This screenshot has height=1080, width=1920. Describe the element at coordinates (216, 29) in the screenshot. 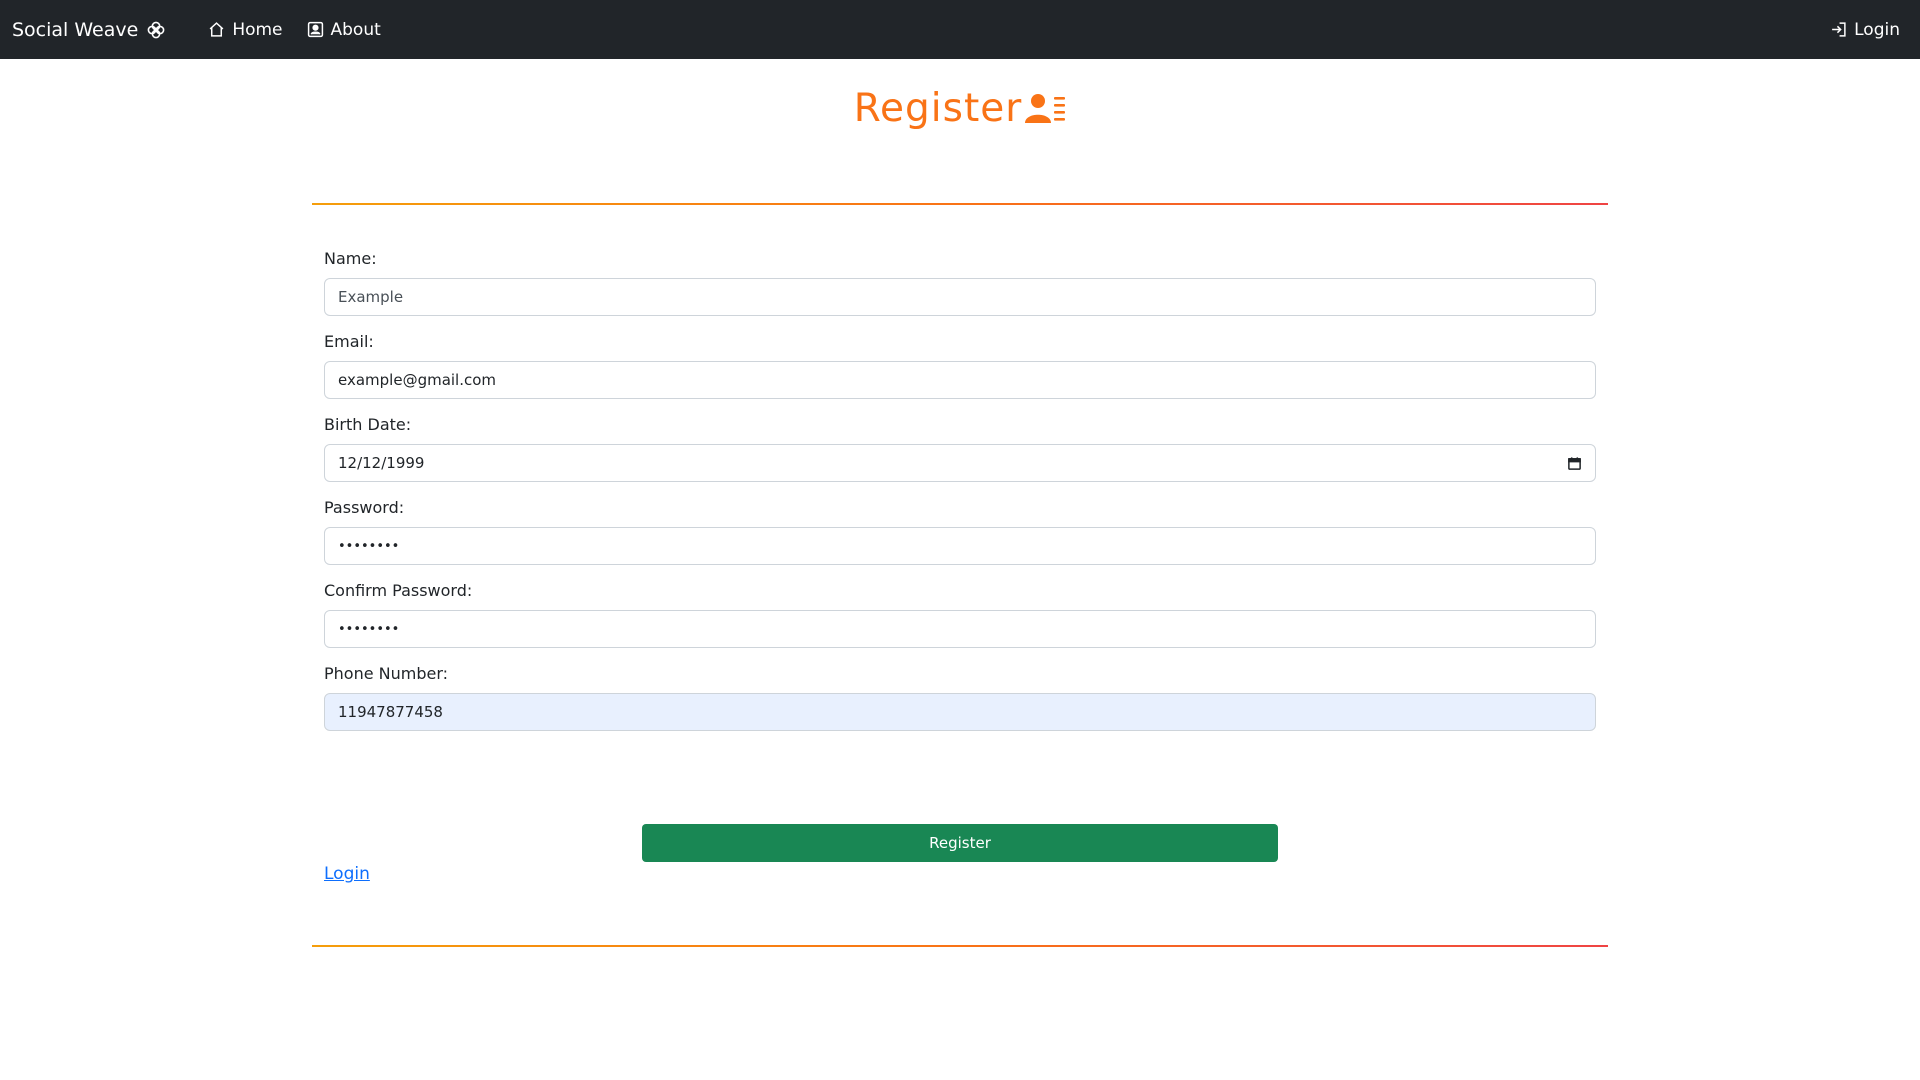

I see `home-icon` at that location.